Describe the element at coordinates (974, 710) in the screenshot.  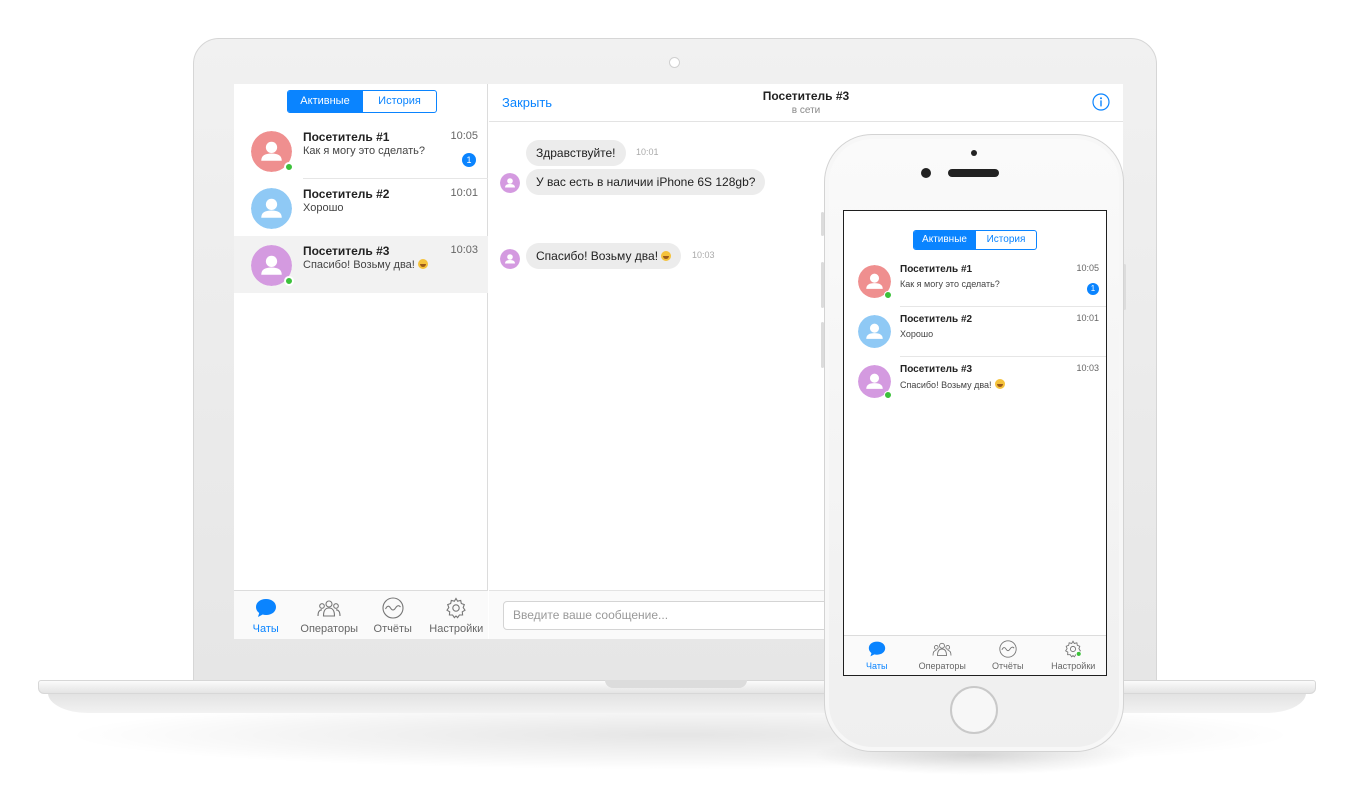
I see `phone-home-button` at that location.